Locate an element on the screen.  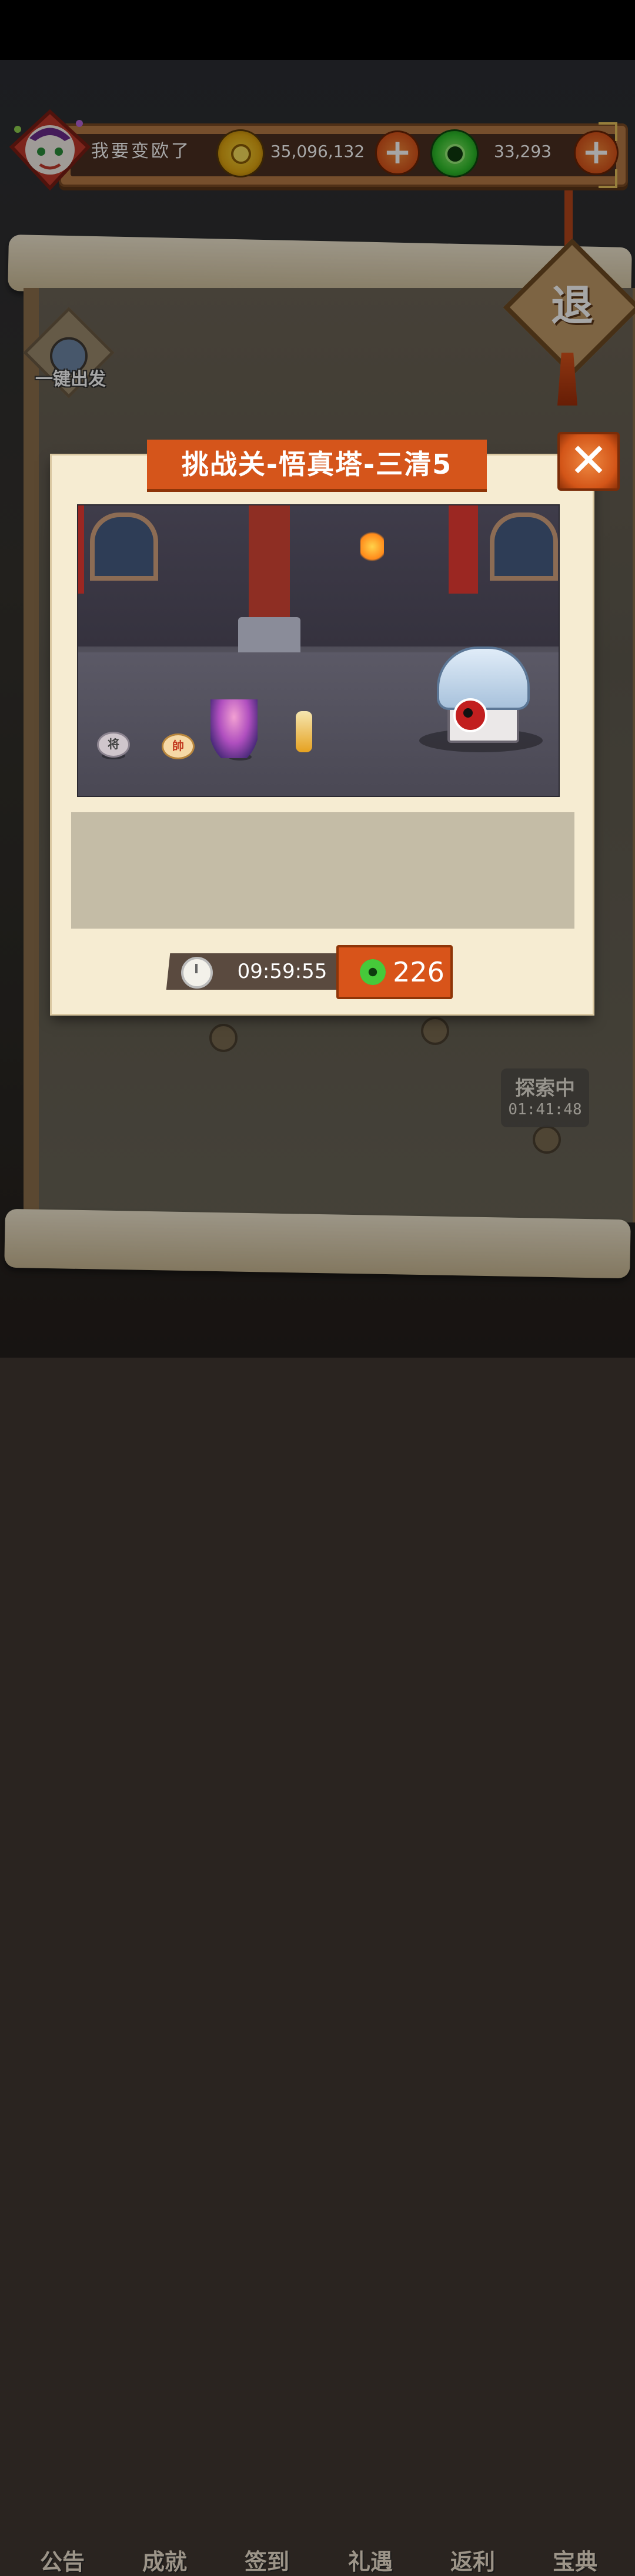
potion-icon is located at coordinates (304, 731).